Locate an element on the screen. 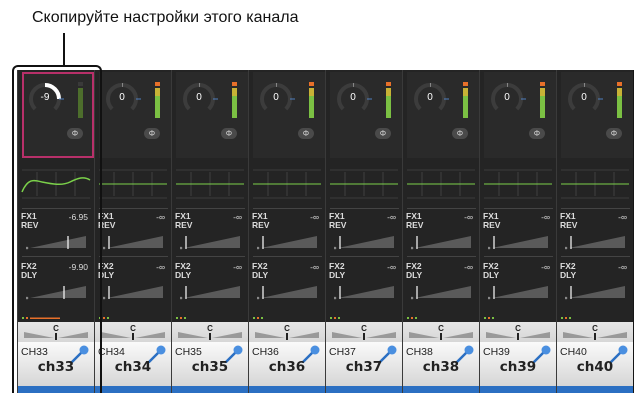 This screenshot has height=393, width=634. channel-number: CH36 is located at coordinates (265, 352).